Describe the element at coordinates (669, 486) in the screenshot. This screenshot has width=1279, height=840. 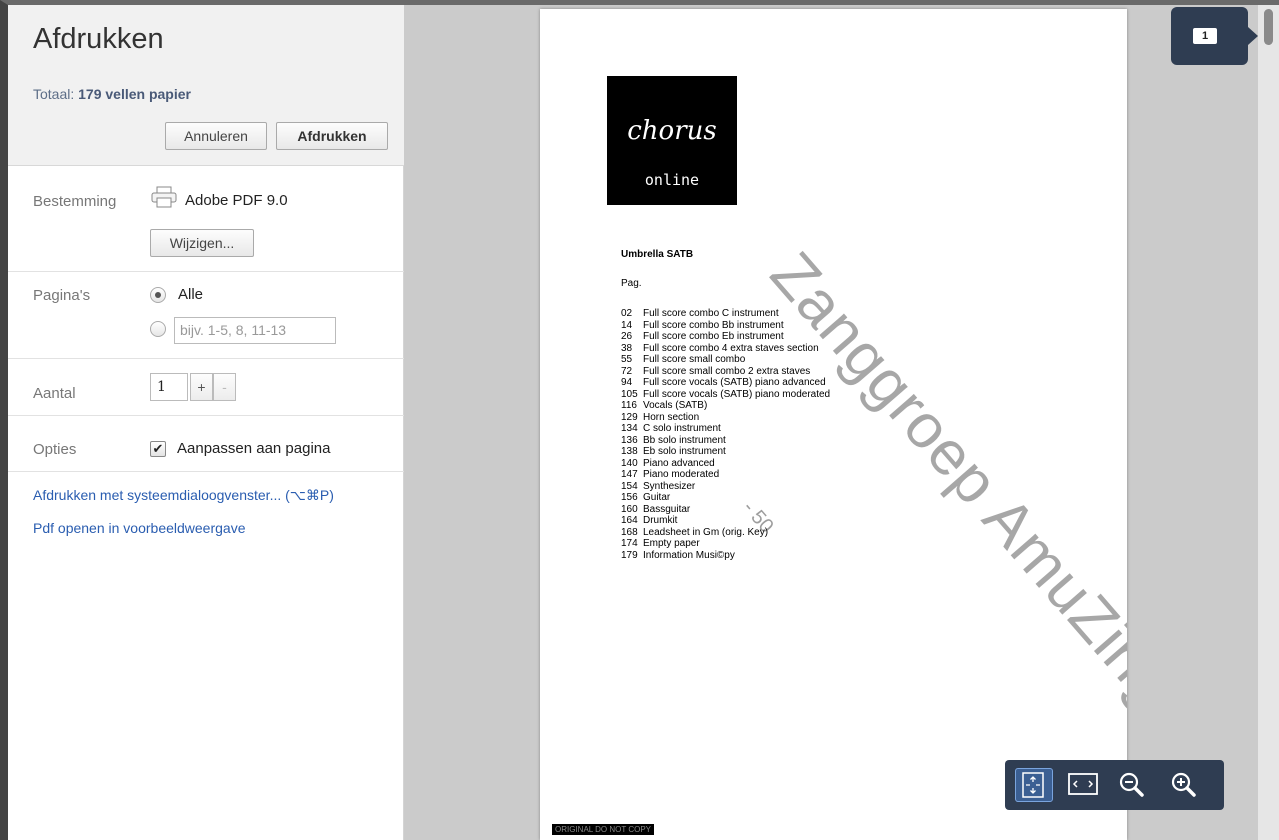
I see `toc-entry-title: Synthesizer` at that location.